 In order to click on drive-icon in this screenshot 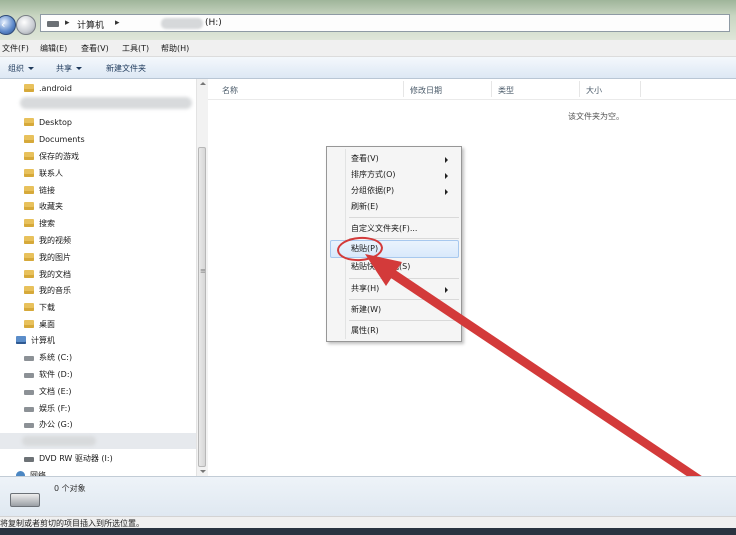, I will do `click(25, 500)`.